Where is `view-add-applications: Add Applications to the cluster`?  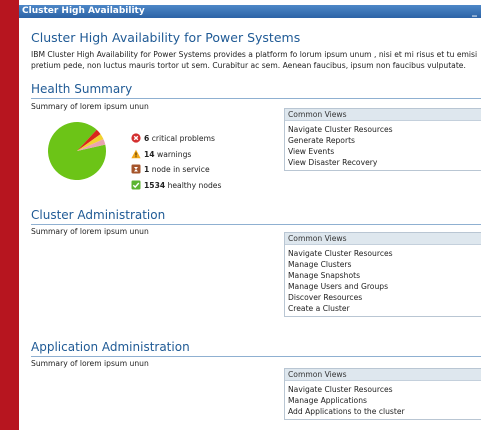
view-add-applications: Add Applications to the cluster is located at coordinates (384, 411).